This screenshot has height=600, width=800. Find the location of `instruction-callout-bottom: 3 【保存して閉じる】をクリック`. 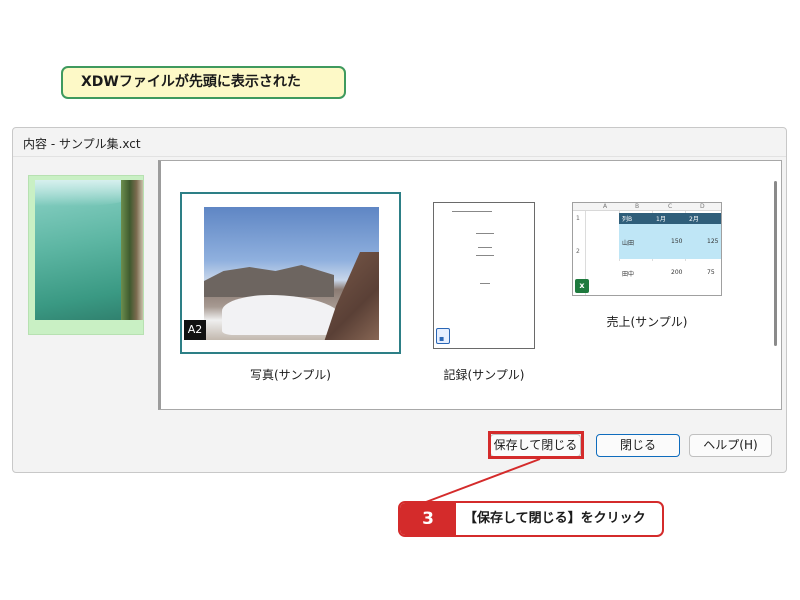

instruction-callout-bottom: 3 【保存して閉じる】をクリック is located at coordinates (531, 519).